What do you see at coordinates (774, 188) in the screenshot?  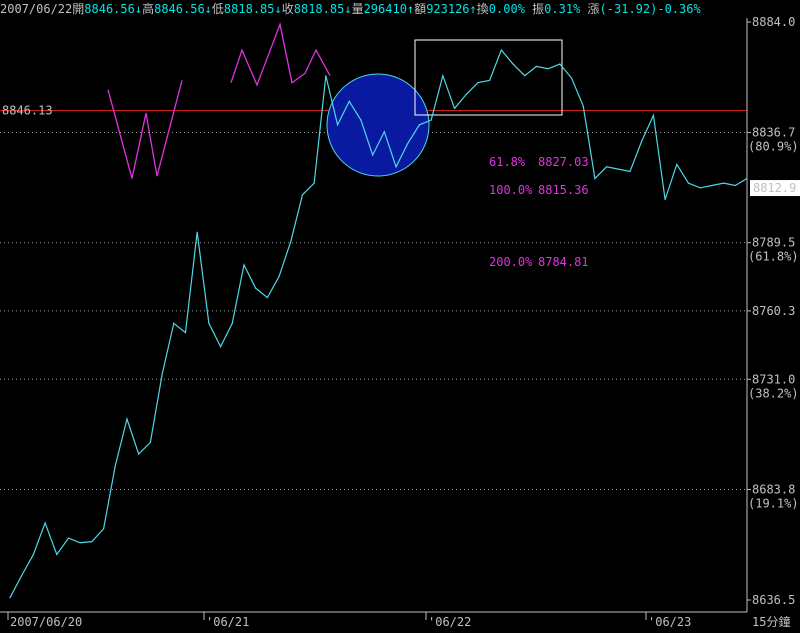 I see `last-price-label: 8812.9` at bounding box center [774, 188].